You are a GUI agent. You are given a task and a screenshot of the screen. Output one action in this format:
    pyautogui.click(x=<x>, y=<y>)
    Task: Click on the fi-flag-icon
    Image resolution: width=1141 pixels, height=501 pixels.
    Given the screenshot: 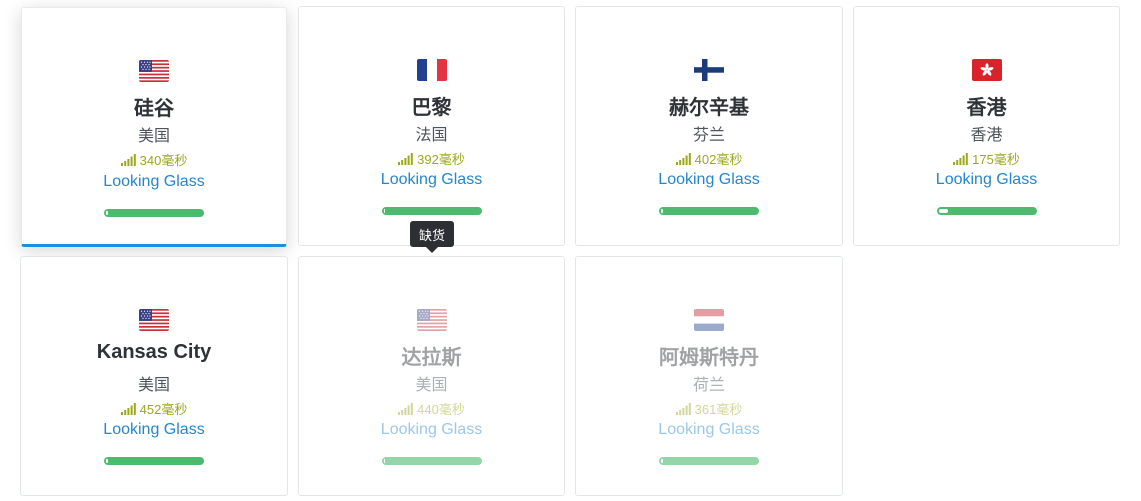 What is the action you would take?
    pyautogui.click(x=709, y=70)
    